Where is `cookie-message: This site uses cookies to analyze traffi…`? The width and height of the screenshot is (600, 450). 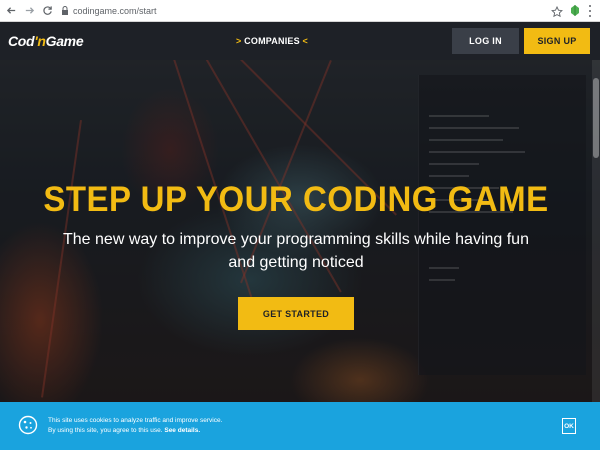 cookie-message: This site uses cookies to analyze traffi… is located at coordinates (135, 426).